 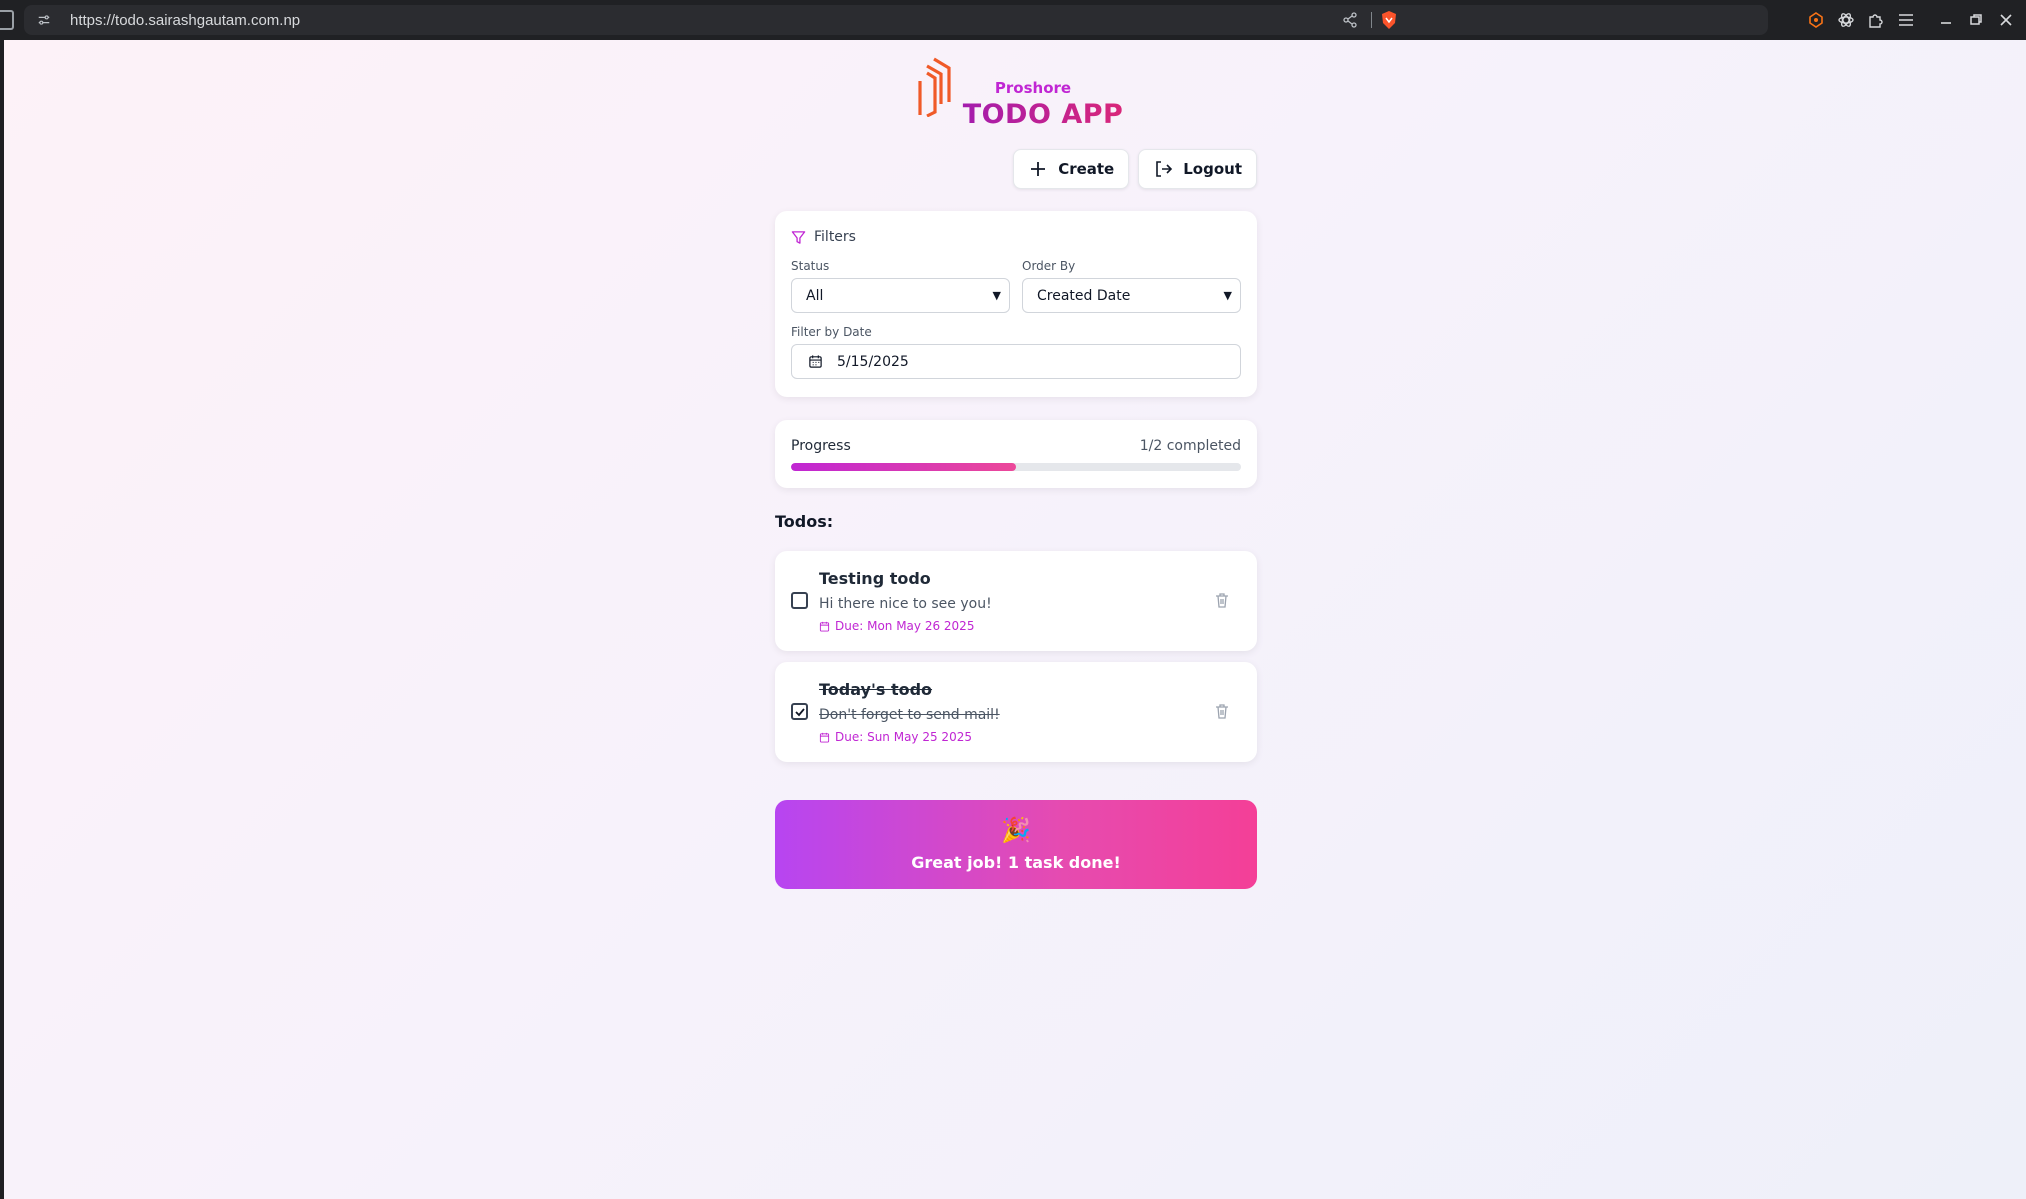 I want to click on logout-icon, so click(x=1164, y=169).